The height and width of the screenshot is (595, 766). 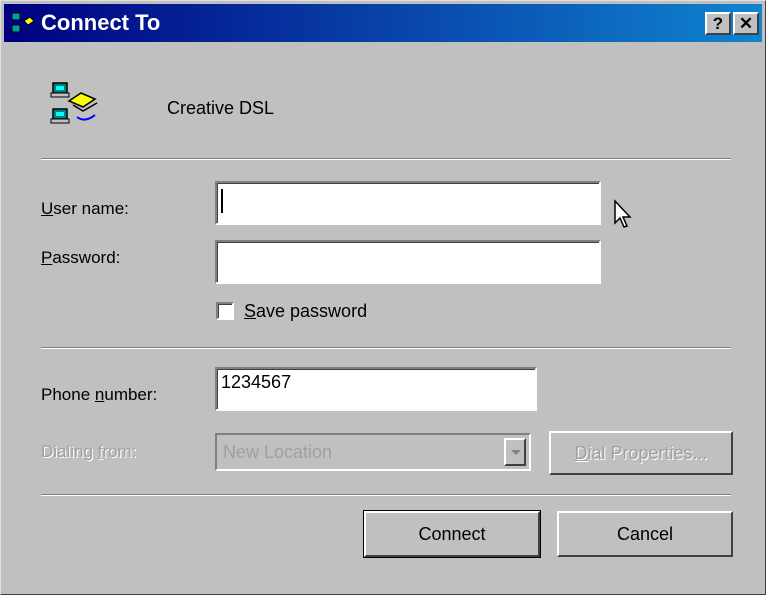 What do you see at coordinates (386, 495) in the screenshot?
I see `separator-bottom` at bounding box center [386, 495].